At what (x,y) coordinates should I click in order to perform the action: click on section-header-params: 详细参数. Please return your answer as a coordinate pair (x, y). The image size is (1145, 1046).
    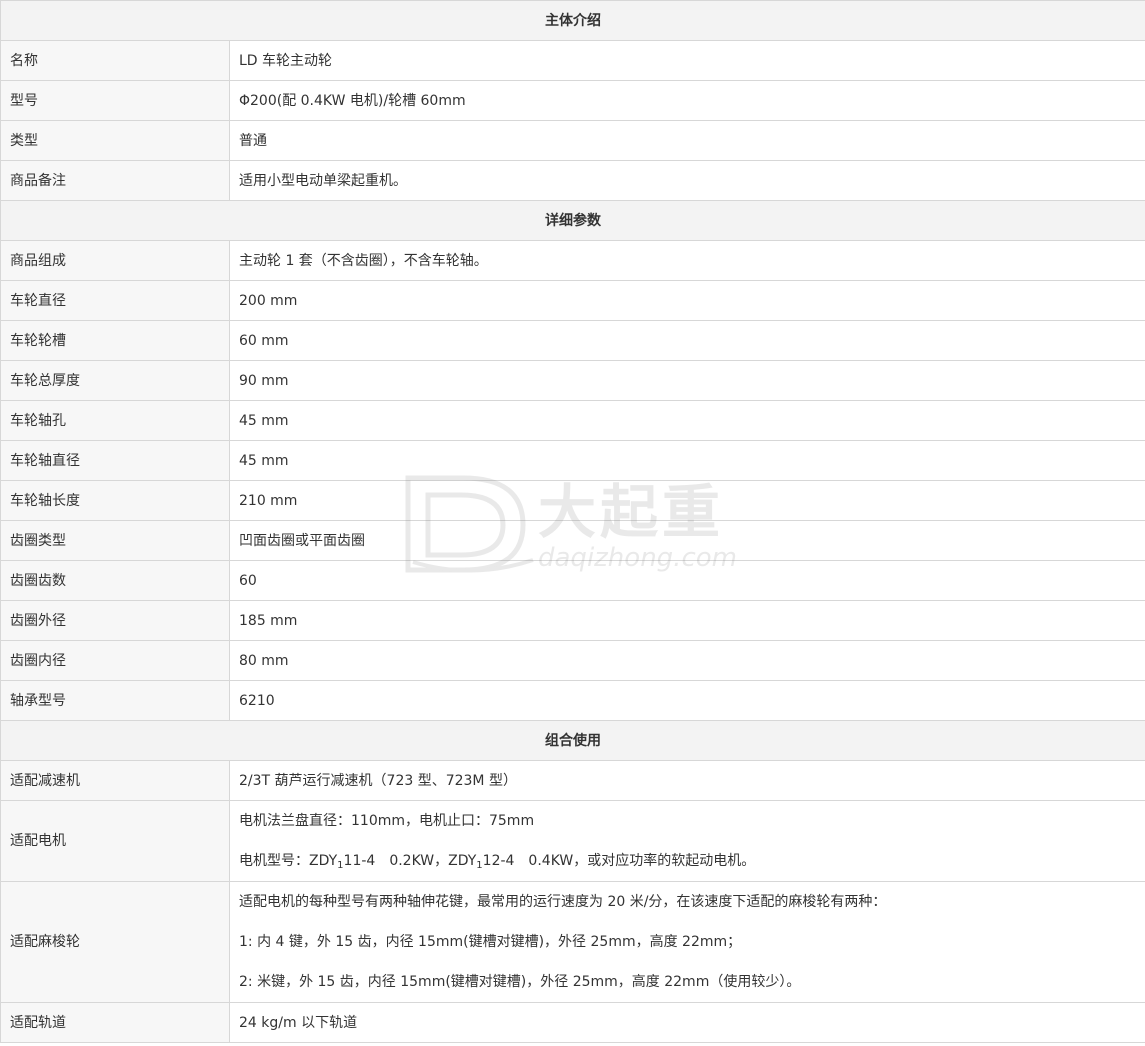
    Looking at the image, I should click on (572, 220).